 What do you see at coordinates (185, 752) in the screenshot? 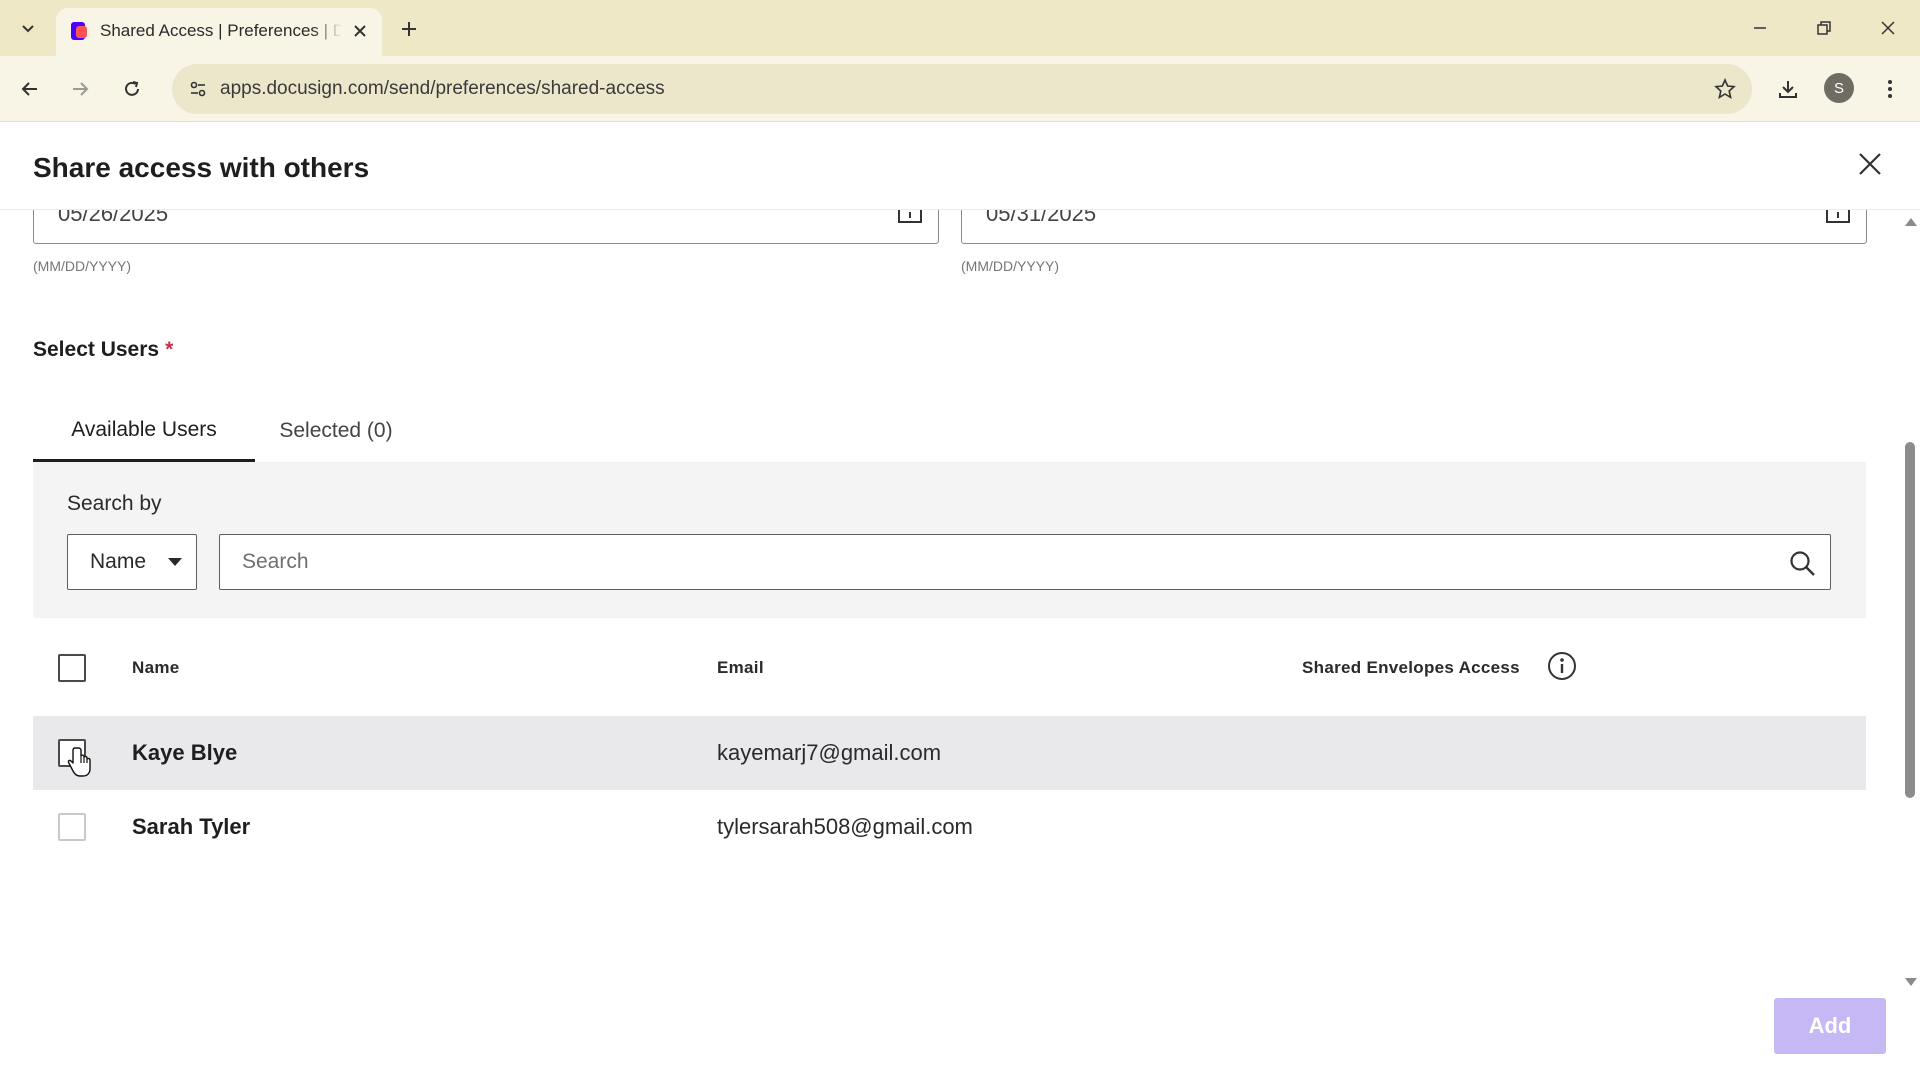
I see `user-name: Kaye Blye` at bounding box center [185, 752].